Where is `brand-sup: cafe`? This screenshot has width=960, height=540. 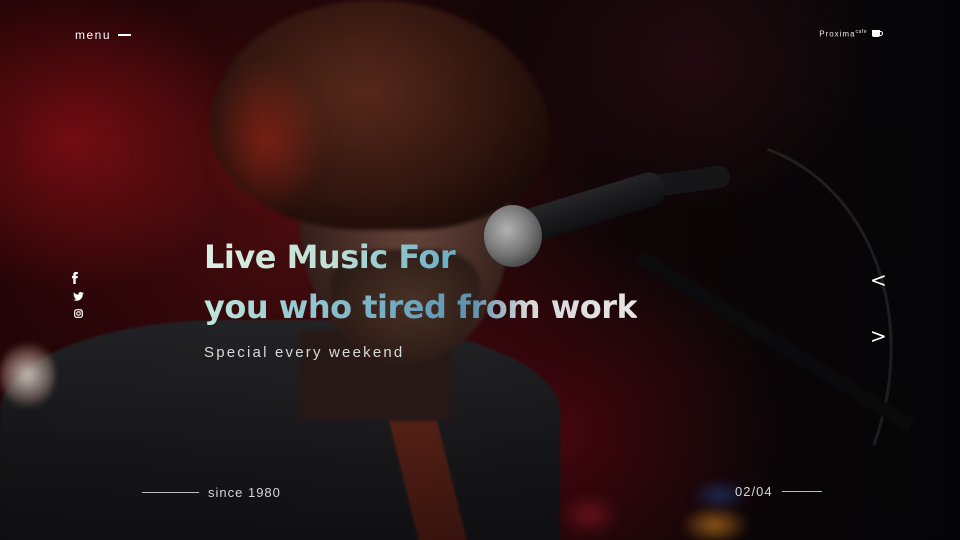
brand-sup: cafe is located at coordinates (861, 32).